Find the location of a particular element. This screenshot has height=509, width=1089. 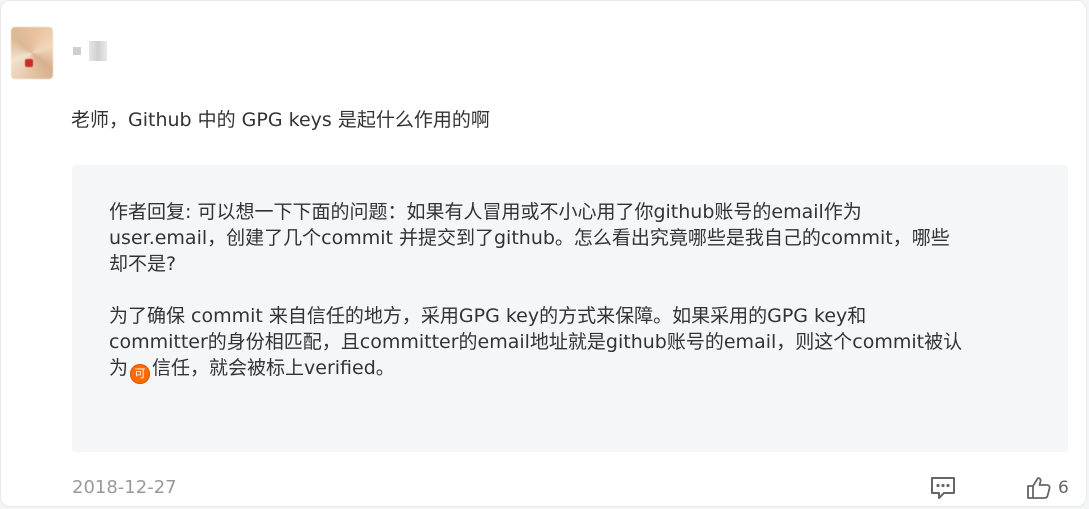

username-blurred is located at coordinates (90, 51).